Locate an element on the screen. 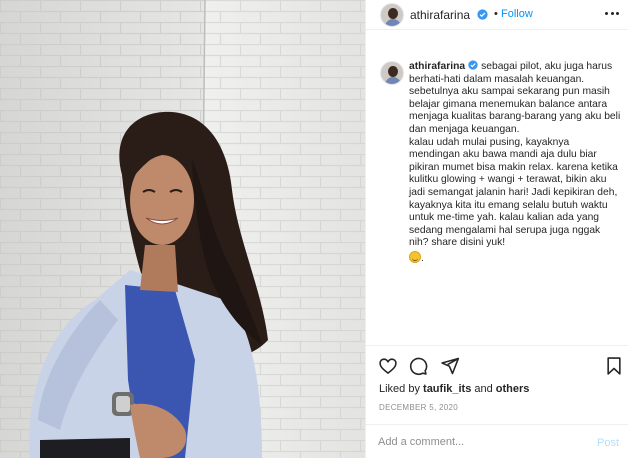 Image resolution: width=628 pixels, height=458 pixels. post-header: athirafarina • Follow is located at coordinates (497, 15).